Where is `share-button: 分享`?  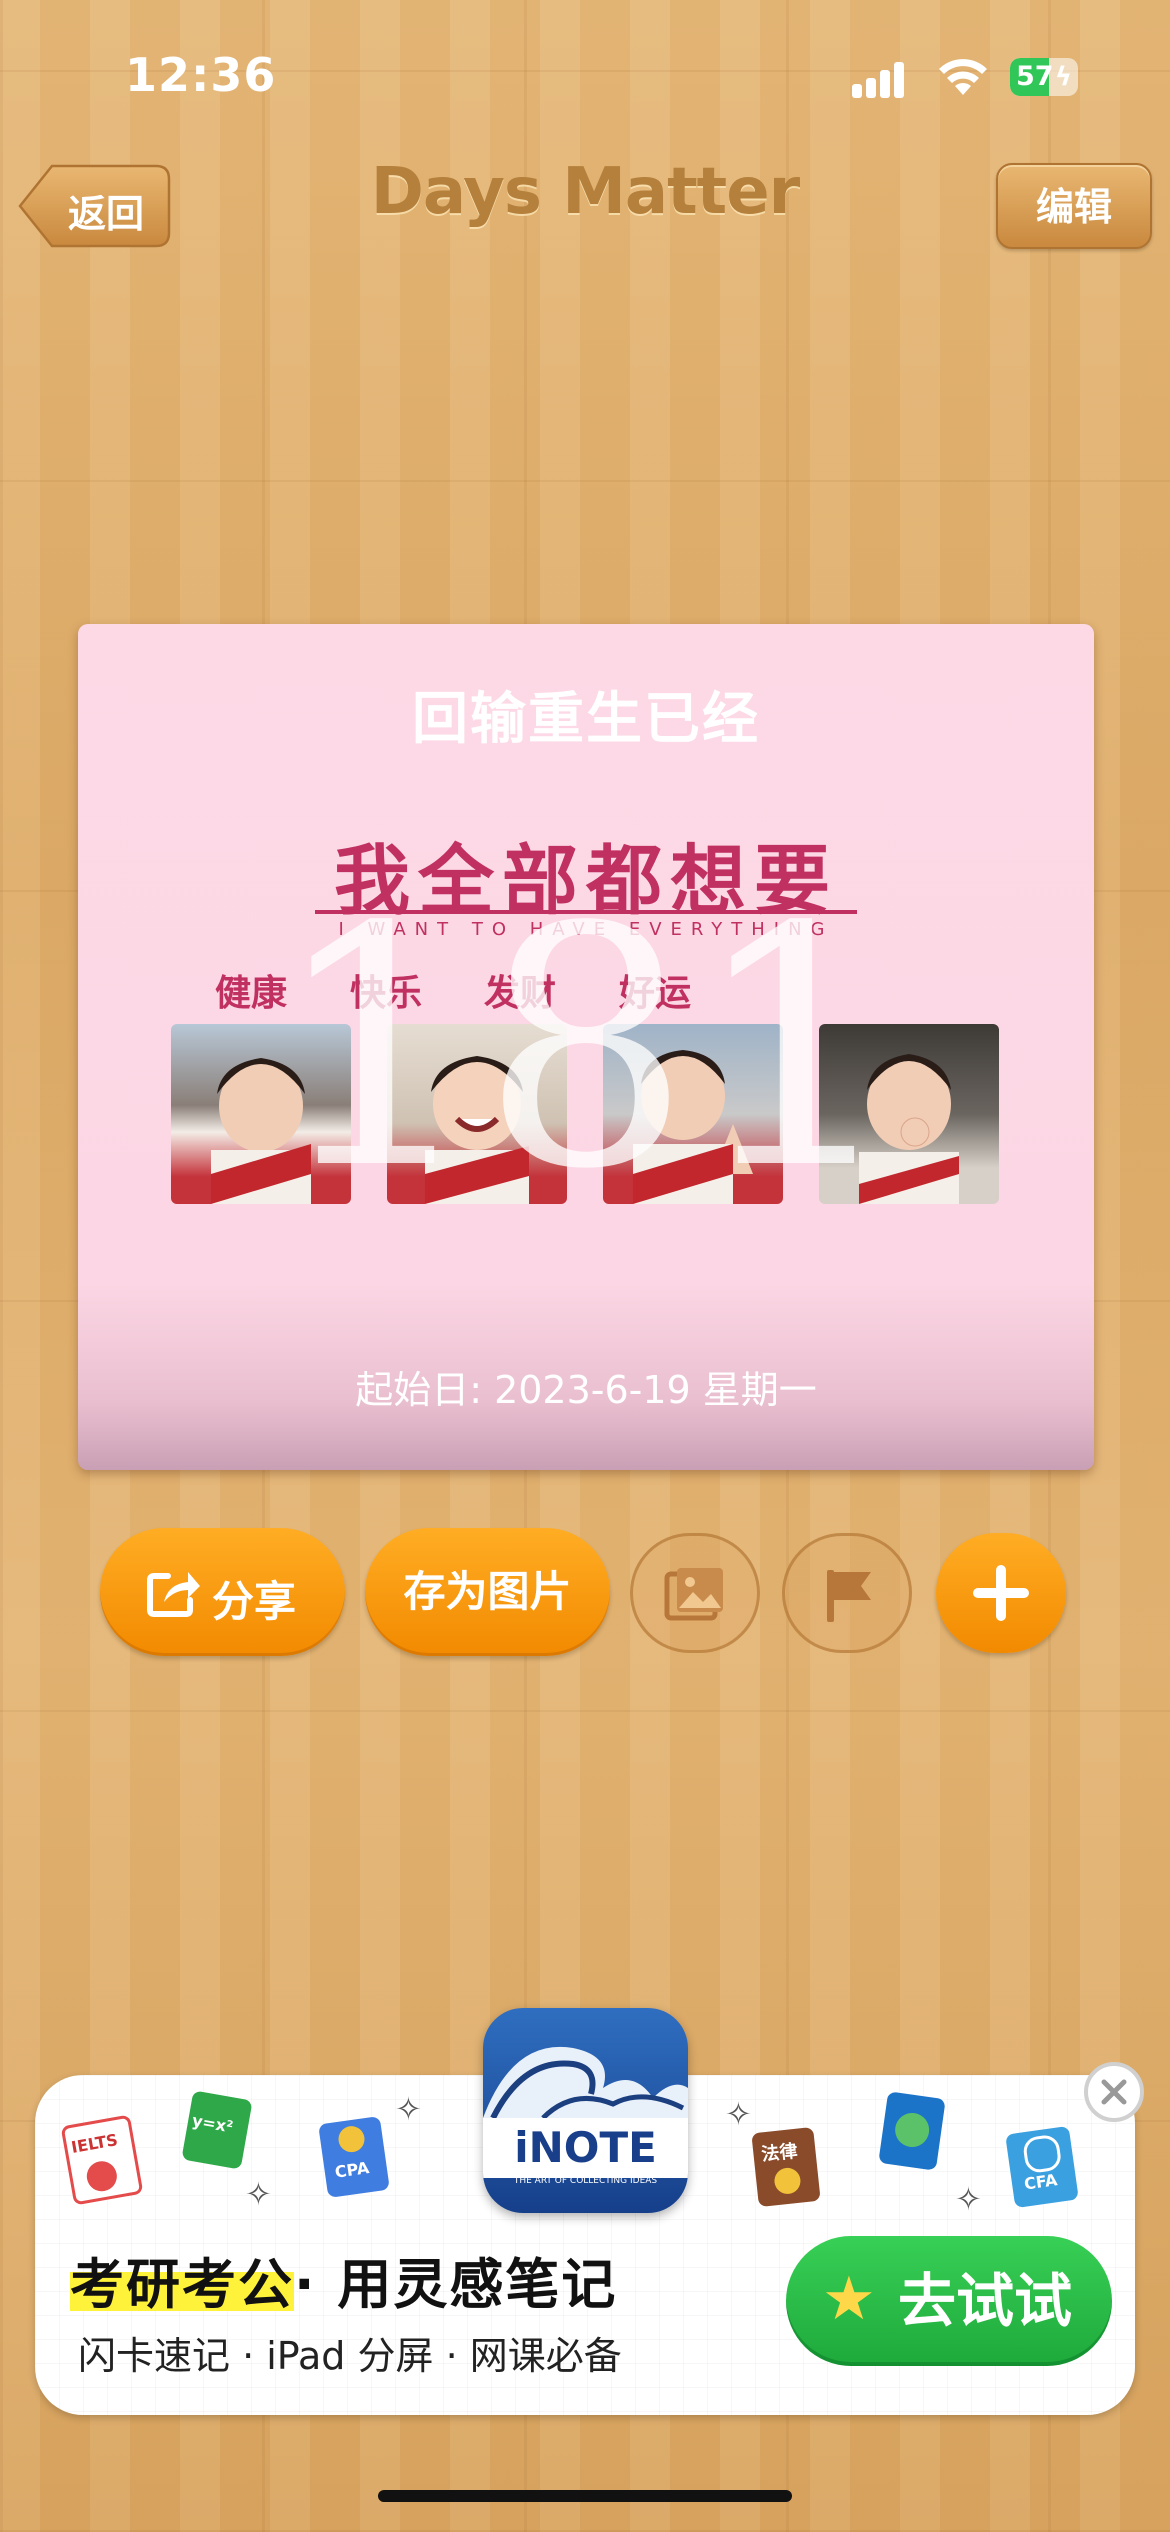
share-button: 分享 is located at coordinates (222, 1592).